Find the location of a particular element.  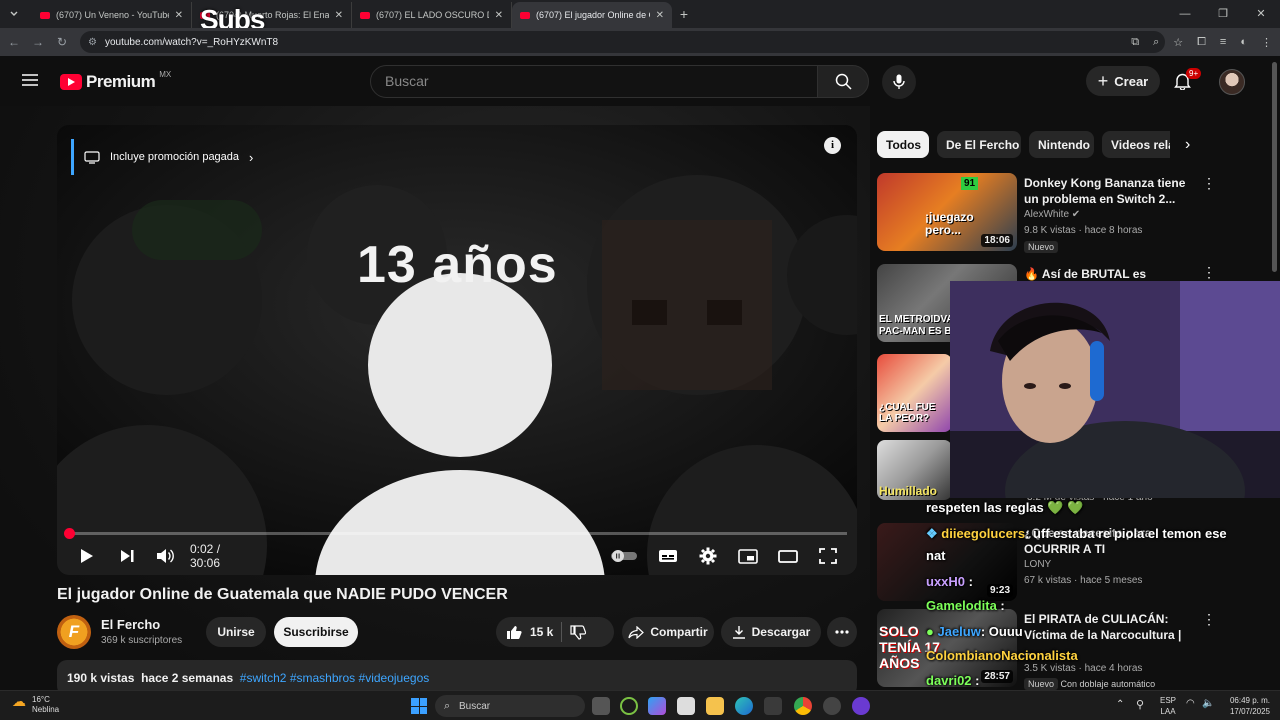

youtube-favicon-icon is located at coordinates (45, 15).